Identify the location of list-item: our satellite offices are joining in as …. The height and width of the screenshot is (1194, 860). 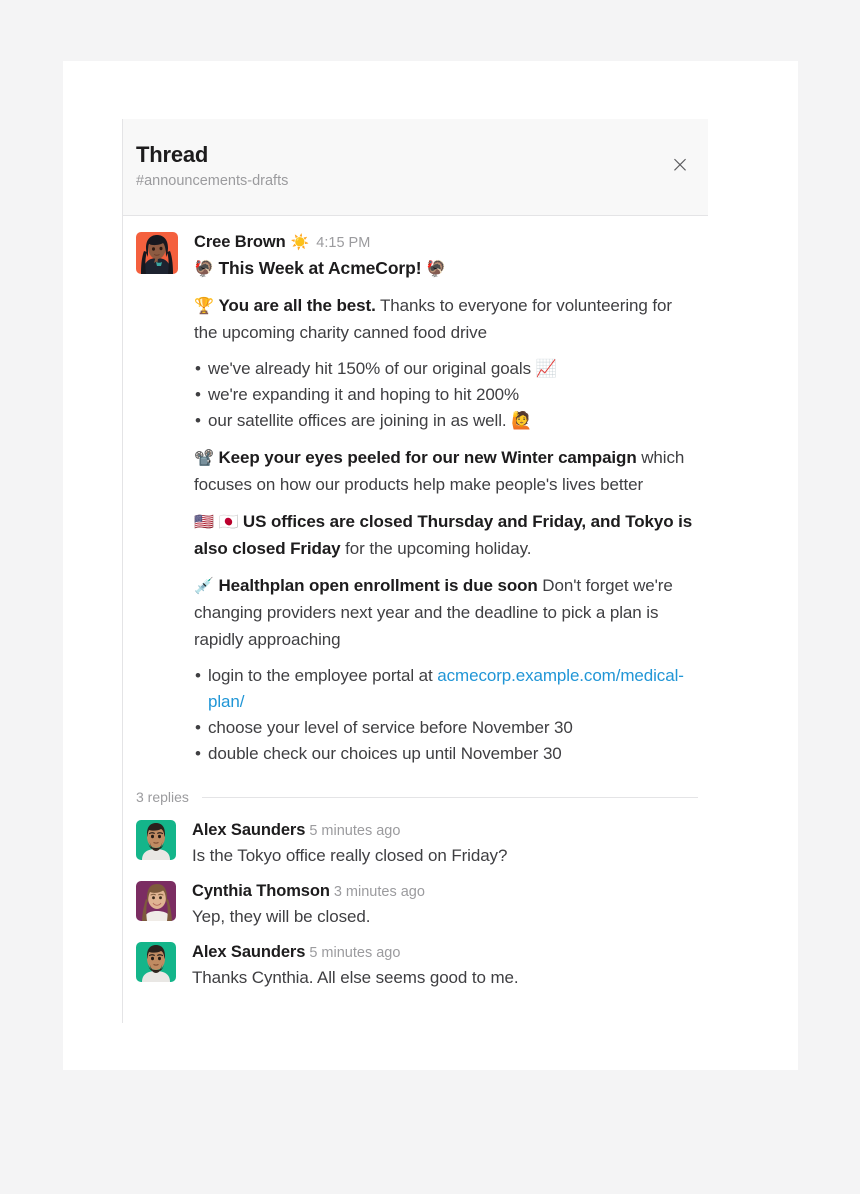
(446, 421).